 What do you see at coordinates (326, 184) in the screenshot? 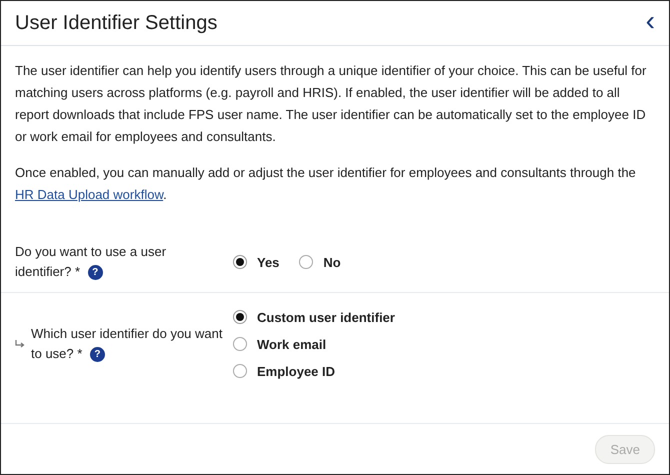
I see `note-text: Once enabled, you can manually add or adjust the user identifier for employees and consultants through the HR Data Upload workflow.` at bounding box center [326, 184].